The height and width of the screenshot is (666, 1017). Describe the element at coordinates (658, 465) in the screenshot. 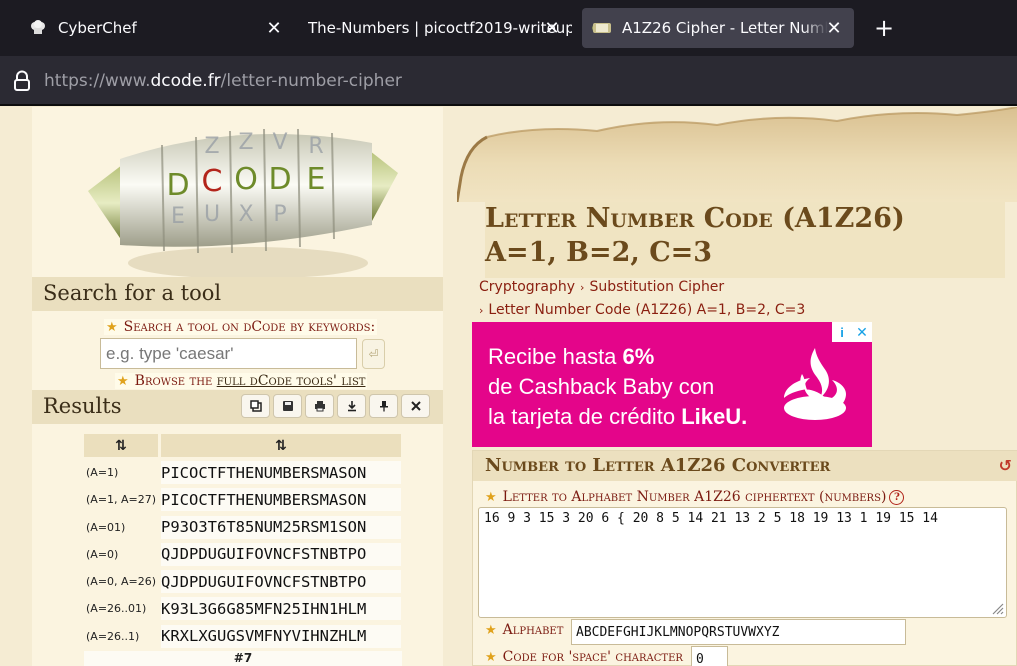

I see `converter-title: Number to Letter A1Z26 Converter` at that location.